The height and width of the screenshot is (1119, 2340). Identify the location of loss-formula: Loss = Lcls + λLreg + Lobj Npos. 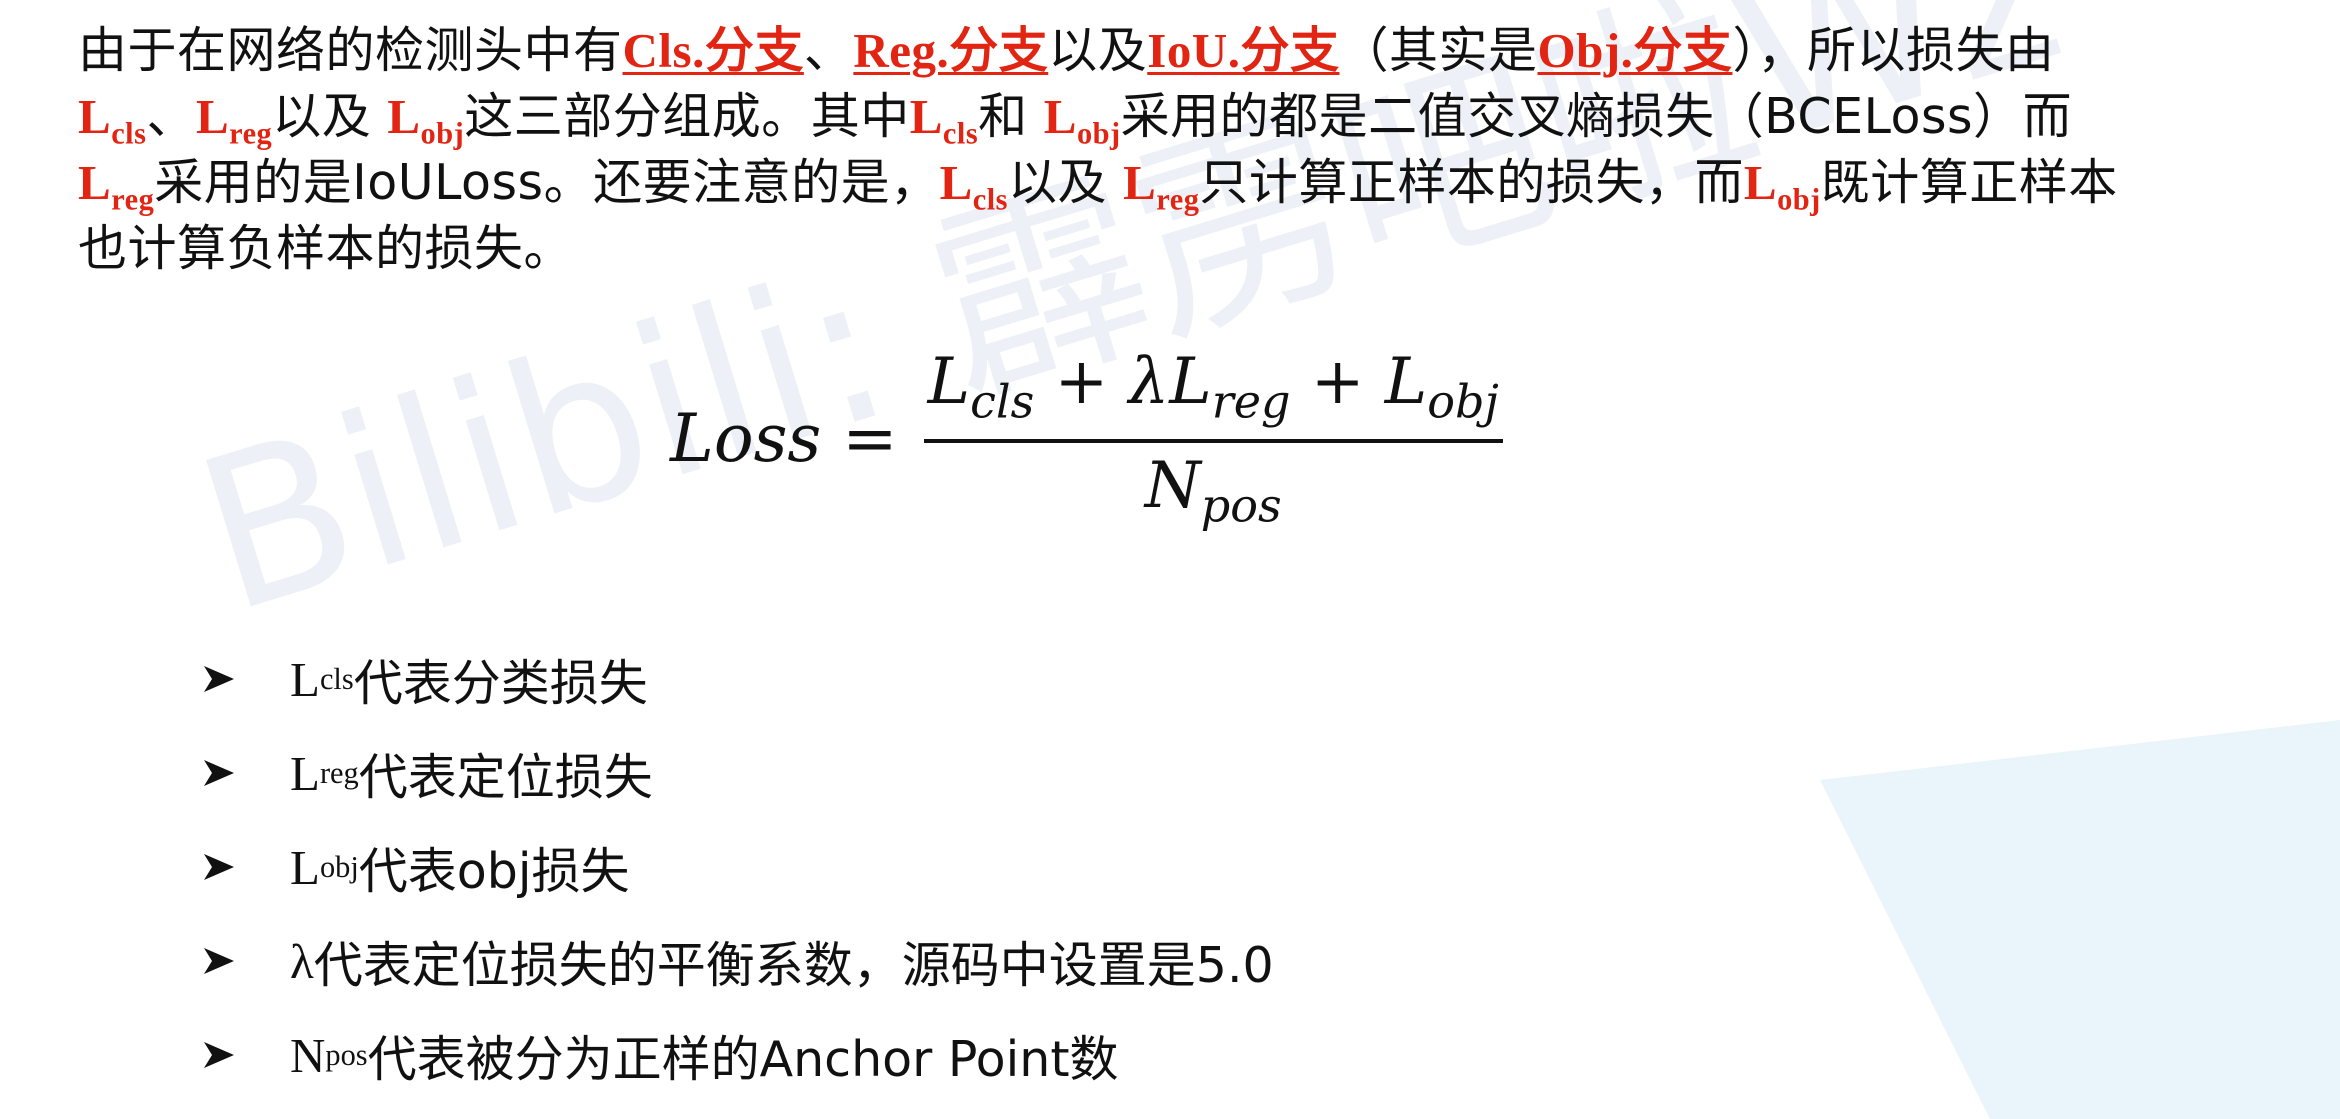
(1086, 438).